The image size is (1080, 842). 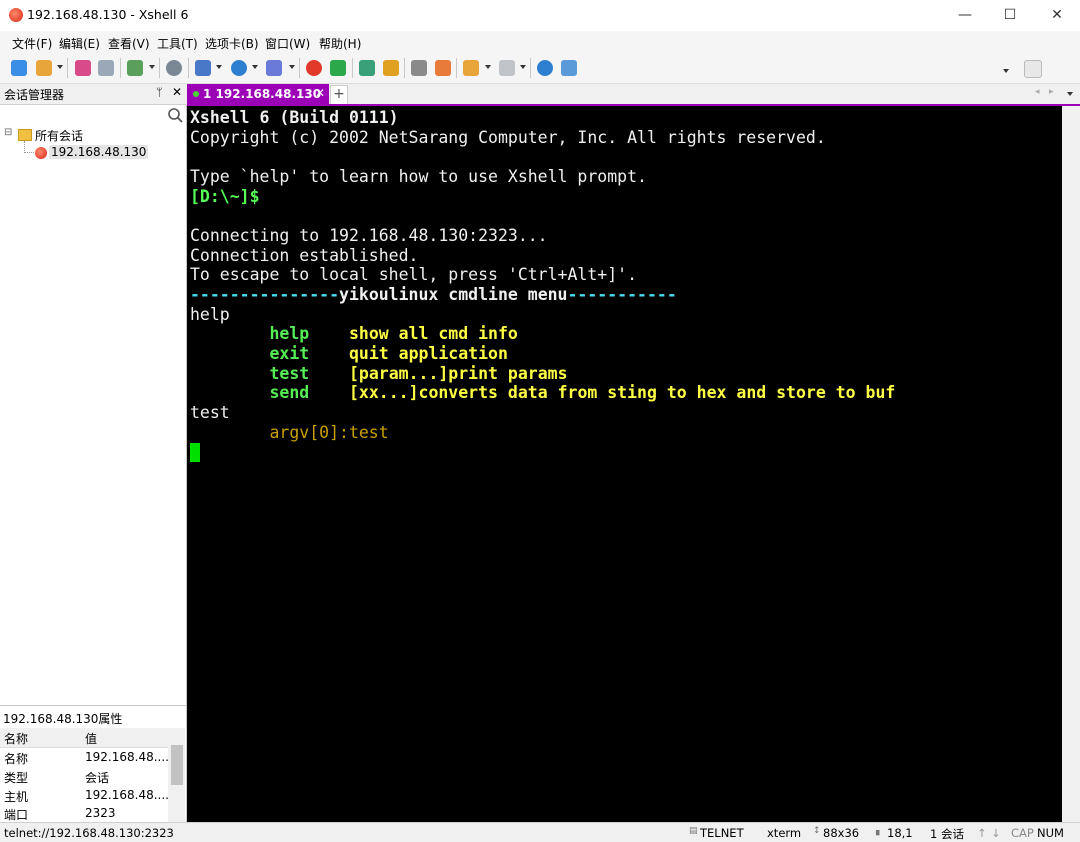 I want to click on xshell-app-icon, so click(x=16, y=15).